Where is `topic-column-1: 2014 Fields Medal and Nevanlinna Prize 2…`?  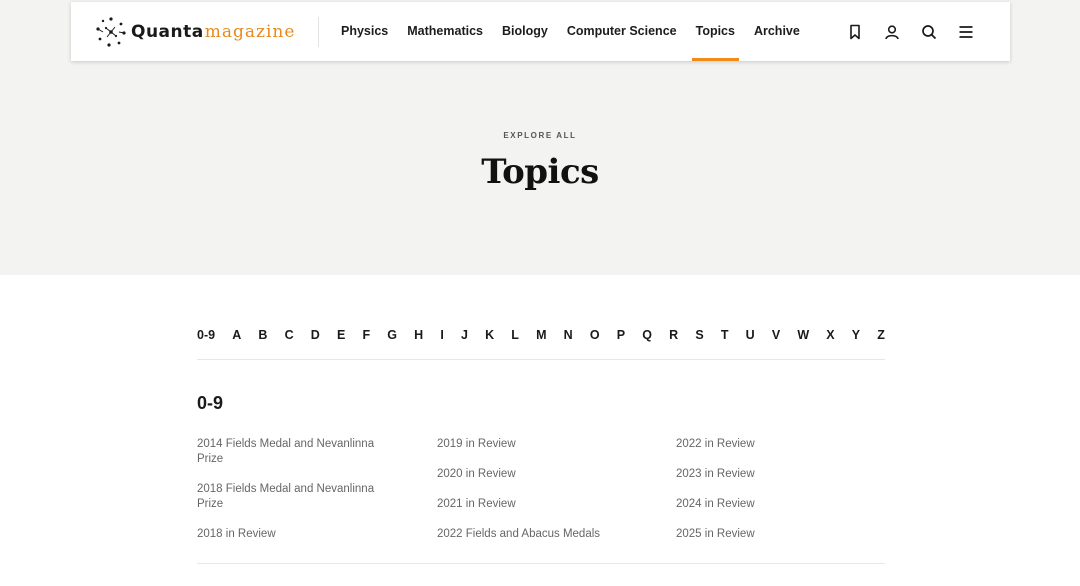
topic-column-1: 2014 Fields Medal and Nevanlinna Prize 2… is located at coordinates (297, 497).